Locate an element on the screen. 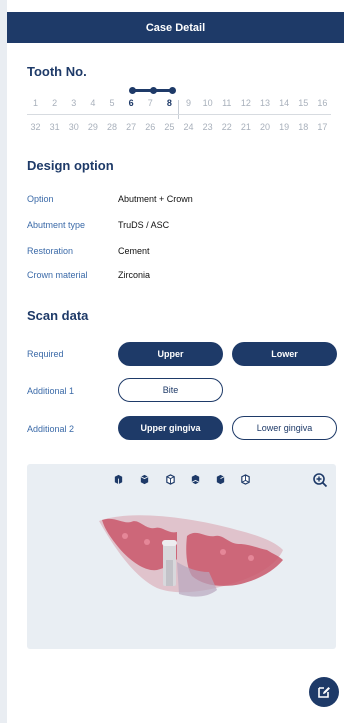  tooth-2: 2 is located at coordinates (54, 103).